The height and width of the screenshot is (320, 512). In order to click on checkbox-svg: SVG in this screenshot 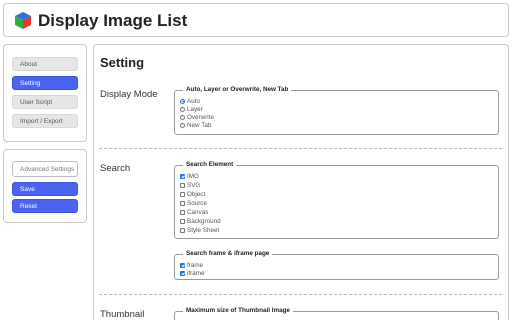, I will do `click(190, 186)`.